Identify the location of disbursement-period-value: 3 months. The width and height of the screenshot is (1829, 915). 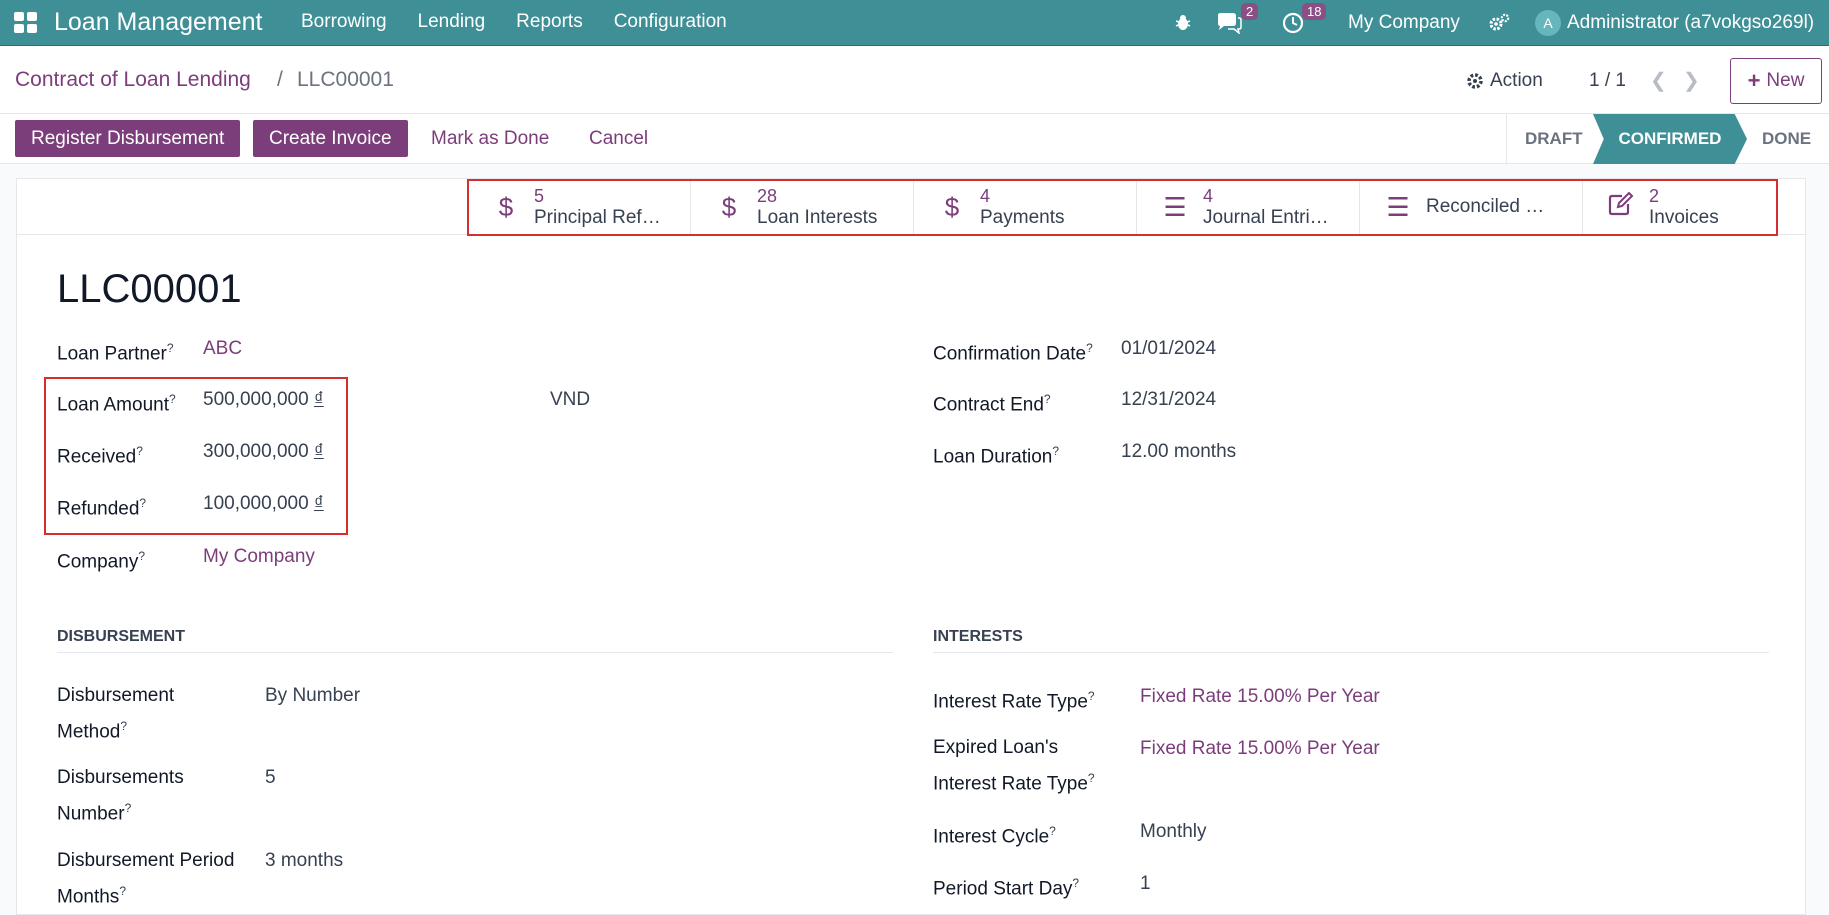
(304, 861).